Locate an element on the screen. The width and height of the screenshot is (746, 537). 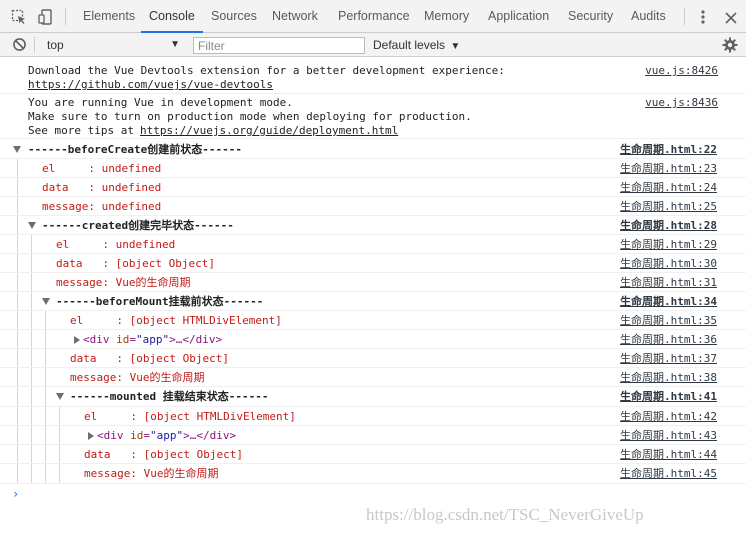
tab-console: Console is located at coordinates (172, 16).